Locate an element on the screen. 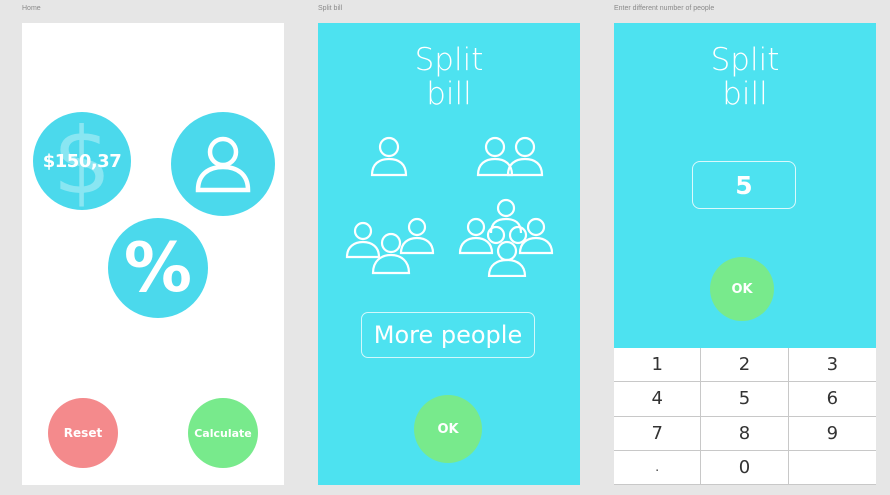  people-4-icon is located at coordinates (506, 236).